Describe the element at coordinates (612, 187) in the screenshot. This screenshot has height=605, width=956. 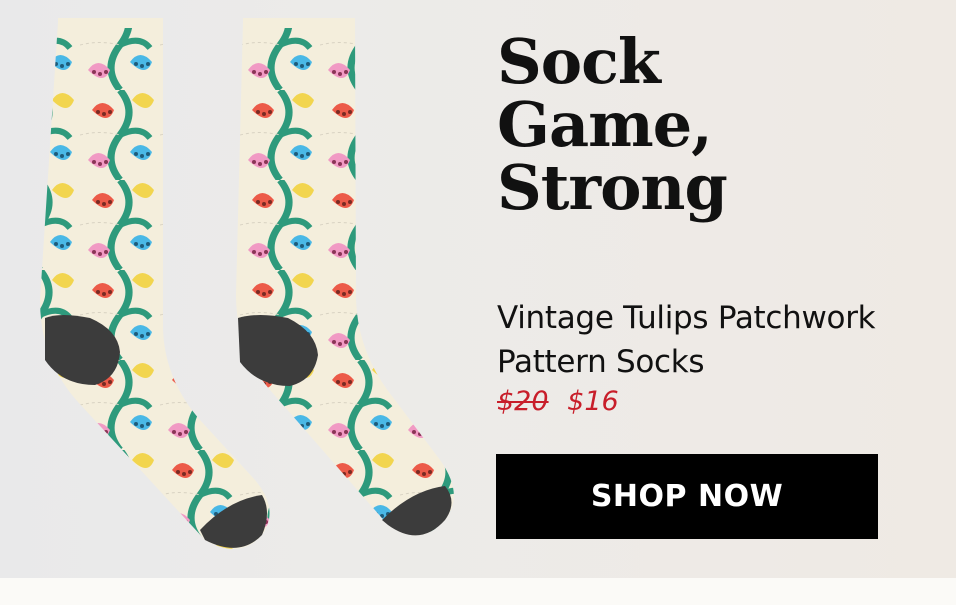
I see `headline-line-3: Strong` at that location.